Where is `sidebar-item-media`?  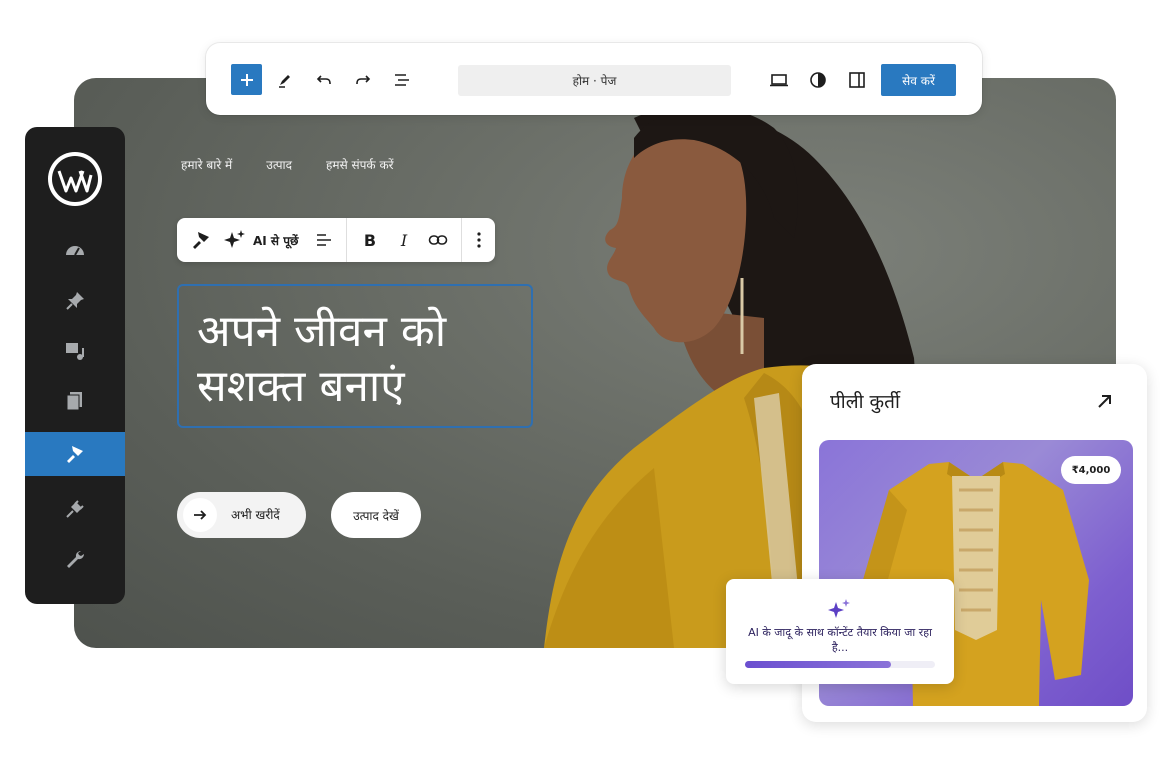
sidebar-item-media is located at coordinates (75, 351).